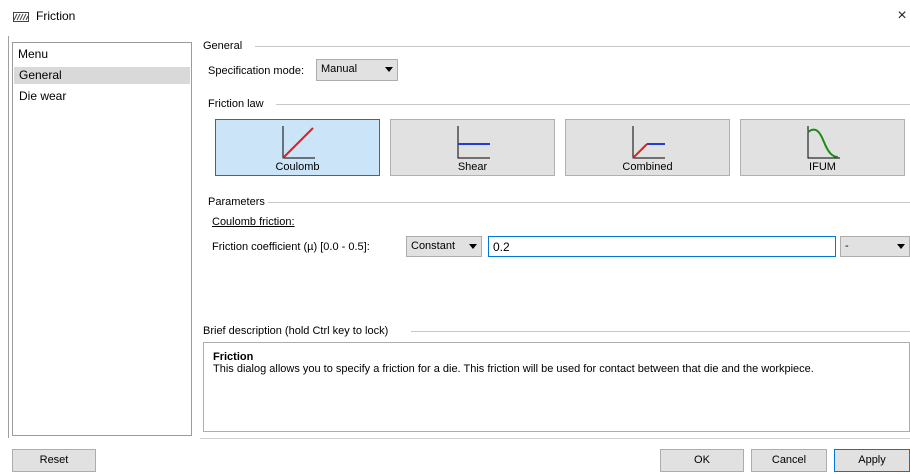 The width and height of the screenshot is (910, 474). What do you see at coordinates (102, 75) in the screenshot?
I see `menu-item-general: General` at bounding box center [102, 75].